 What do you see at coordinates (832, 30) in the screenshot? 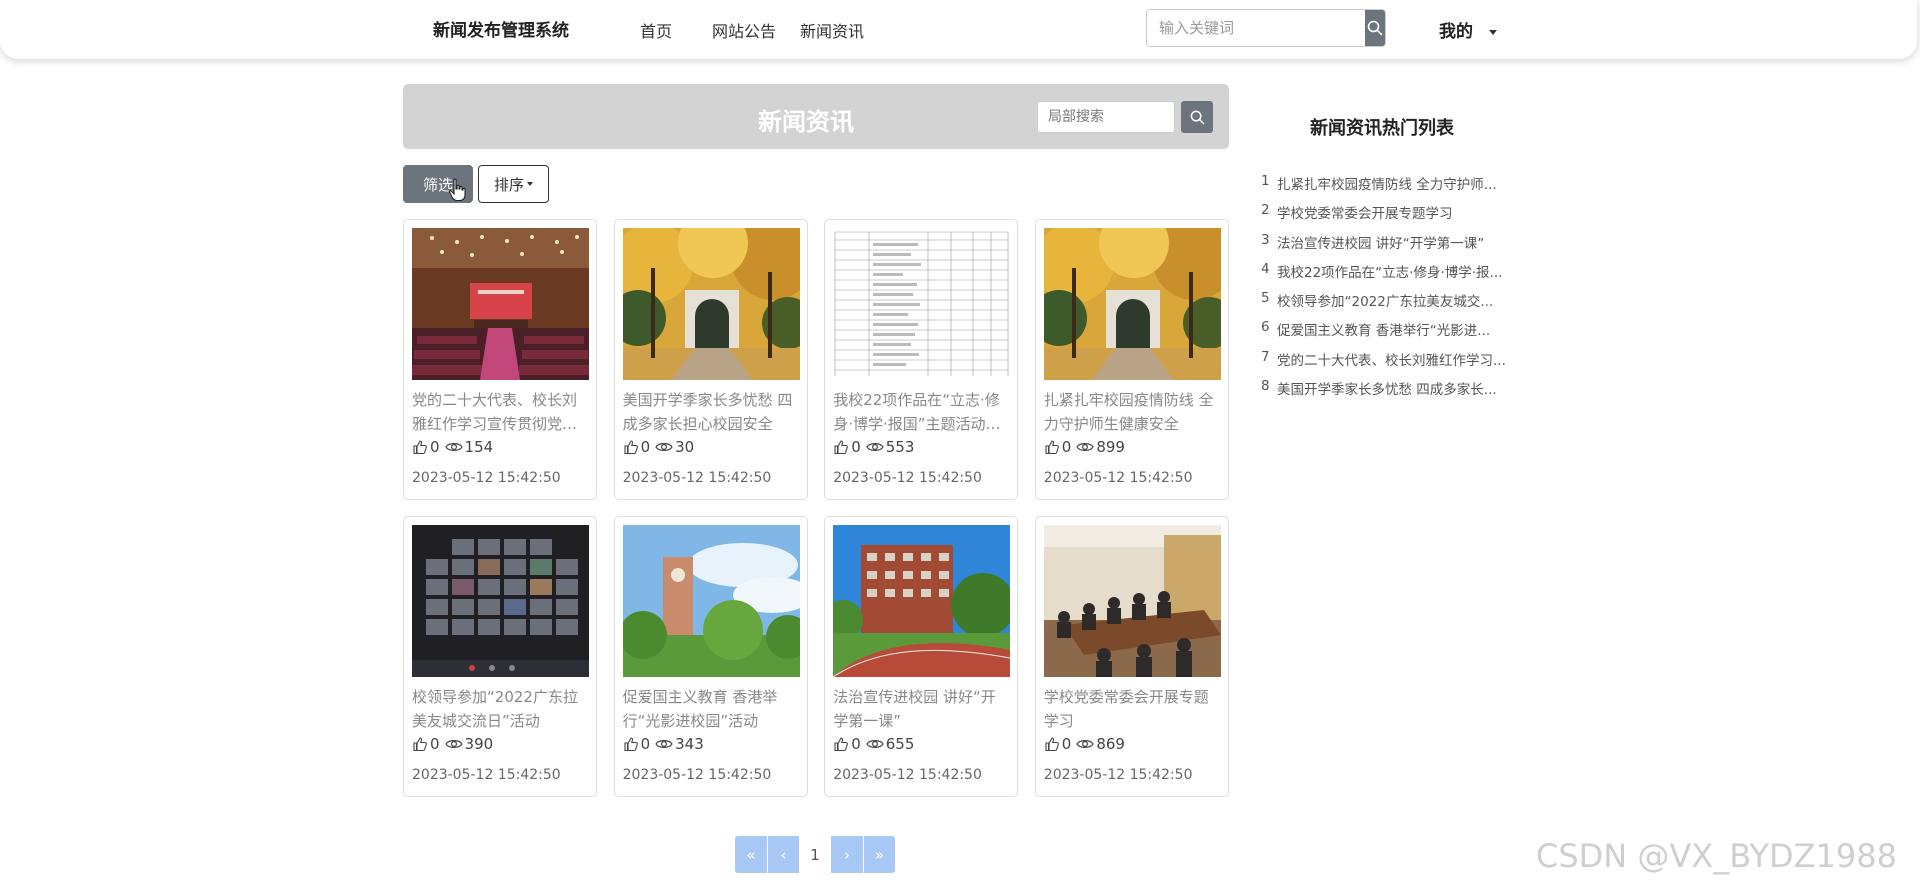
I see `nav-link-news: 新闻资讯` at bounding box center [832, 30].